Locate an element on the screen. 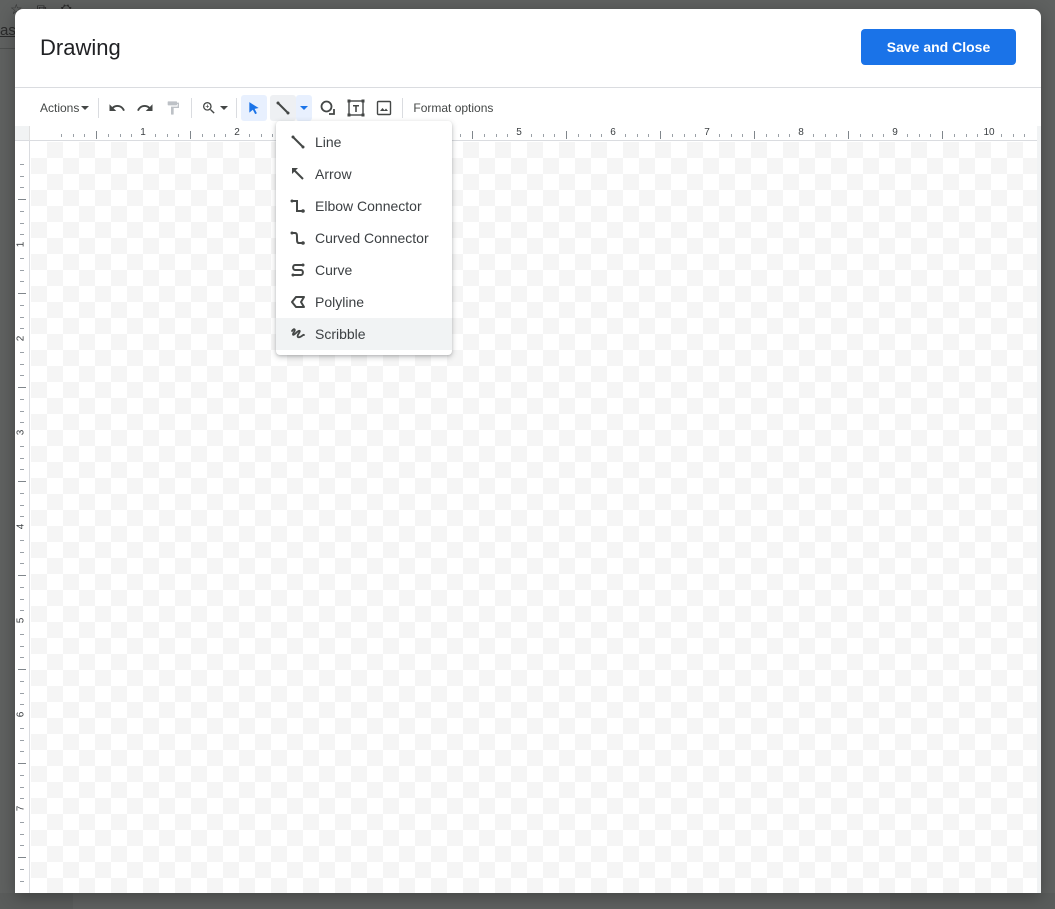  ruler-label: 5 is located at coordinates (21, 620).